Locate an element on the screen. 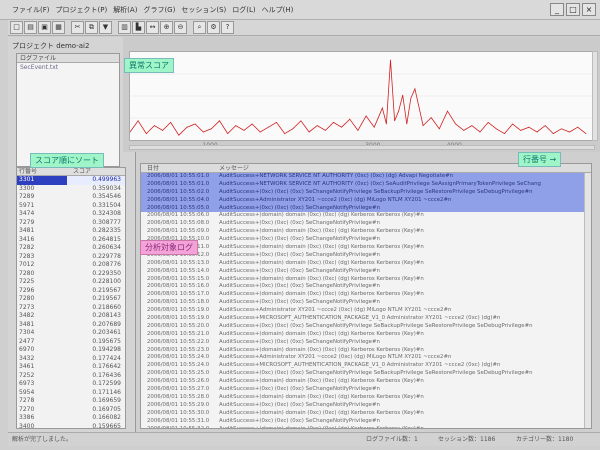  menu-item-0: ファイル(F) is located at coordinates (31, 10).